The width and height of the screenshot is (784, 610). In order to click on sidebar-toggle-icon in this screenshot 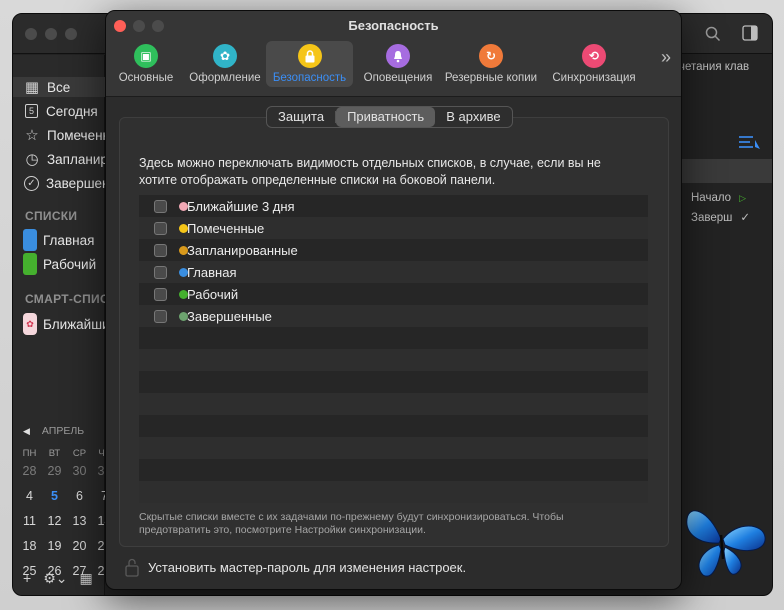, I will do `click(750, 33)`.